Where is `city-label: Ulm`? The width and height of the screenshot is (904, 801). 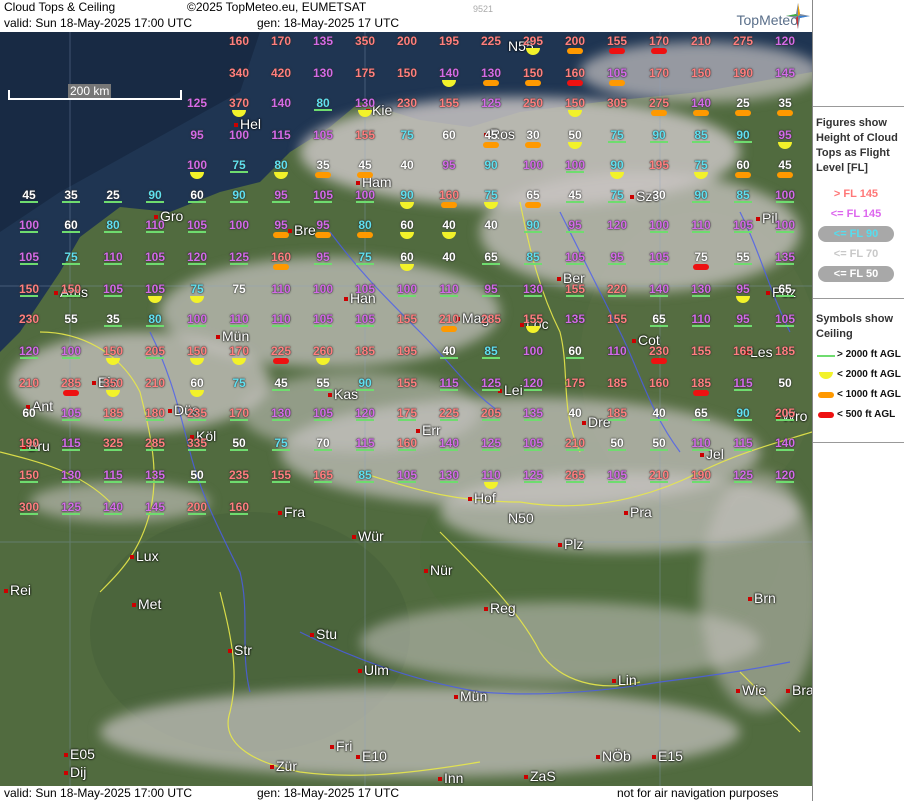 city-label: Ulm is located at coordinates (373, 670).